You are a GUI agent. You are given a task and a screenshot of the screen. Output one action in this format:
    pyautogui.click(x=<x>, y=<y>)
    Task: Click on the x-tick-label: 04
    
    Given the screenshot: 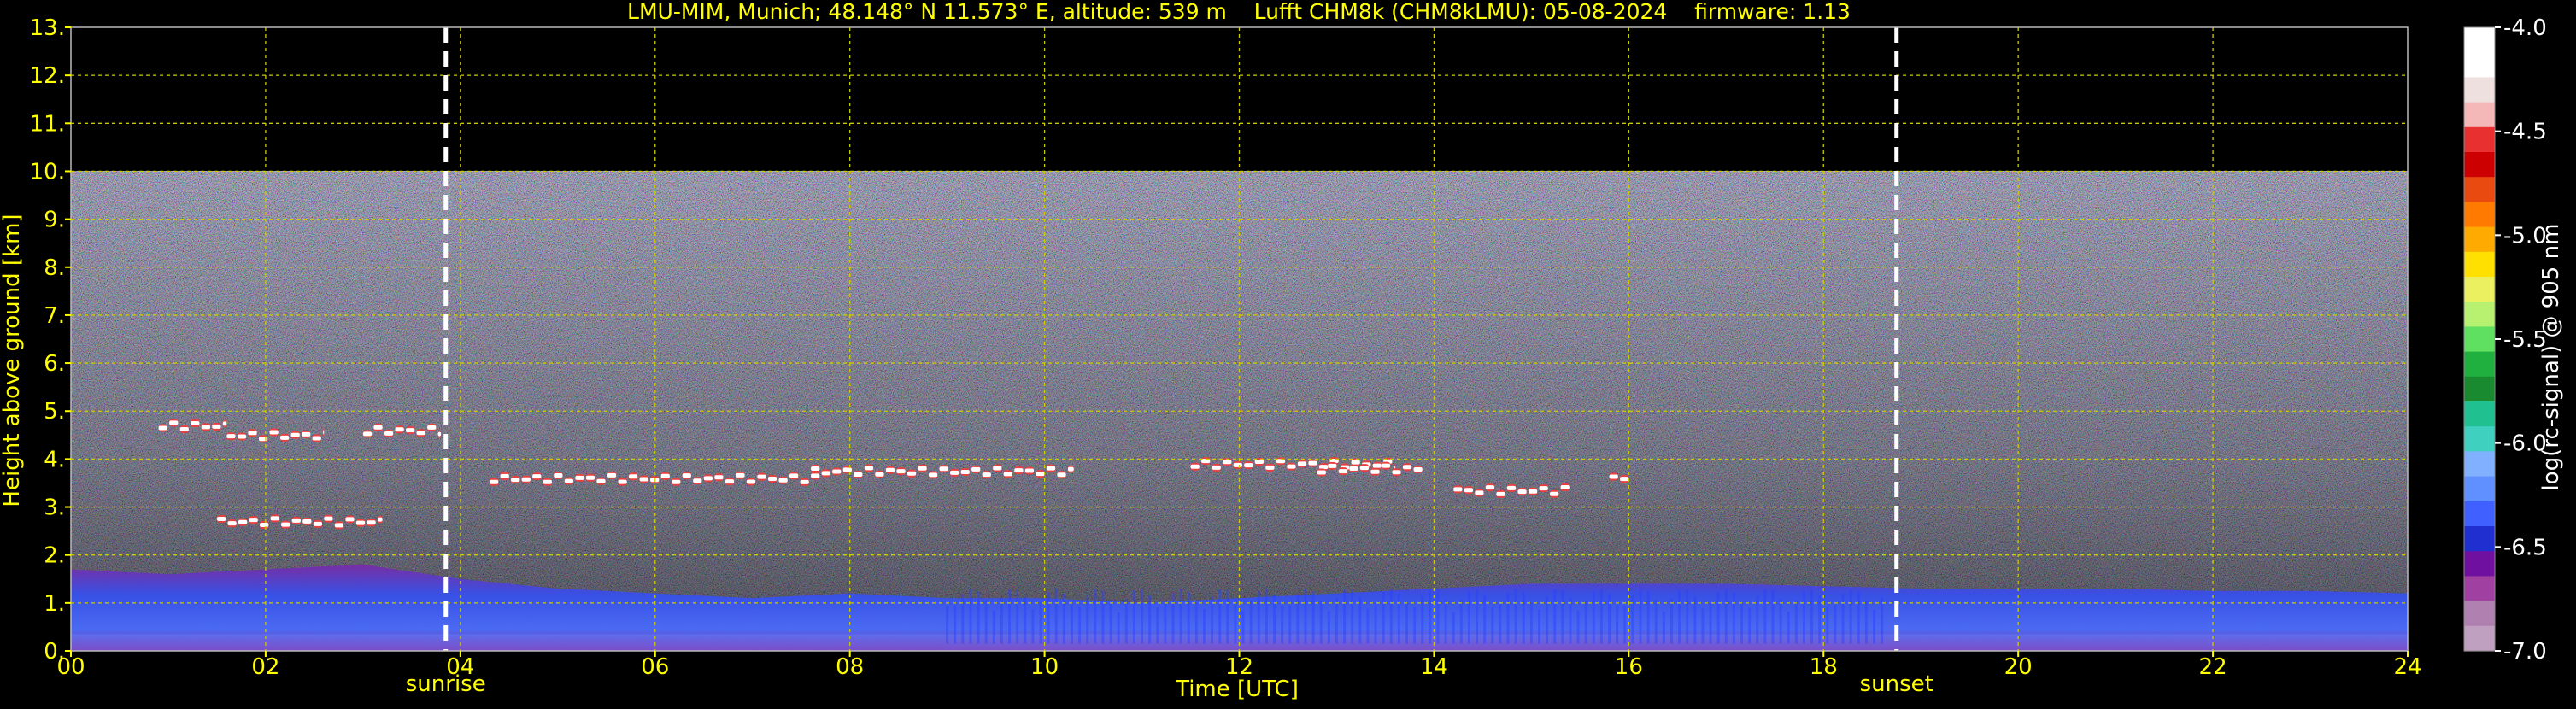 What is the action you would take?
    pyautogui.click(x=460, y=667)
    